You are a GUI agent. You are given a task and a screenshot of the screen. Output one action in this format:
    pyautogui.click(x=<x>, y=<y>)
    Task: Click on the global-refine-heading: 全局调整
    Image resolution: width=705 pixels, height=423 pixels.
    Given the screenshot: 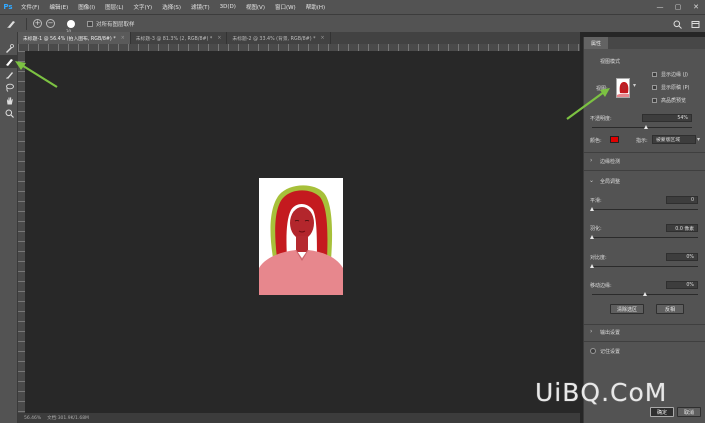 What is the action you would take?
    pyautogui.click(x=610, y=181)
    